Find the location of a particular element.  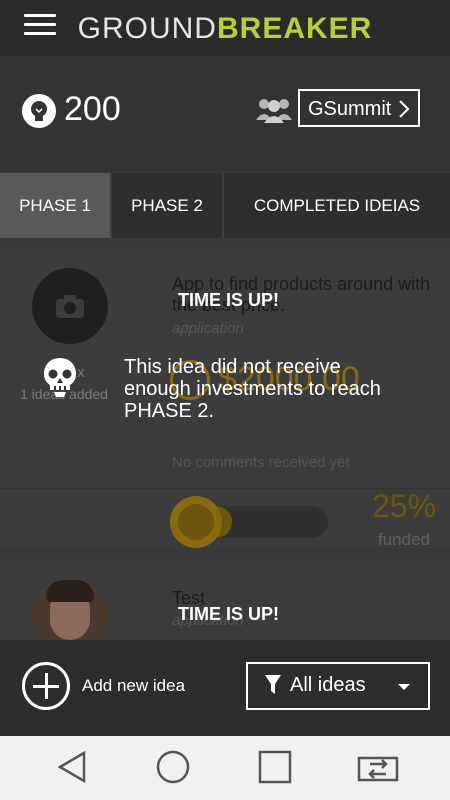

tab-phase-1: PHASE 1 is located at coordinates (56, 206).